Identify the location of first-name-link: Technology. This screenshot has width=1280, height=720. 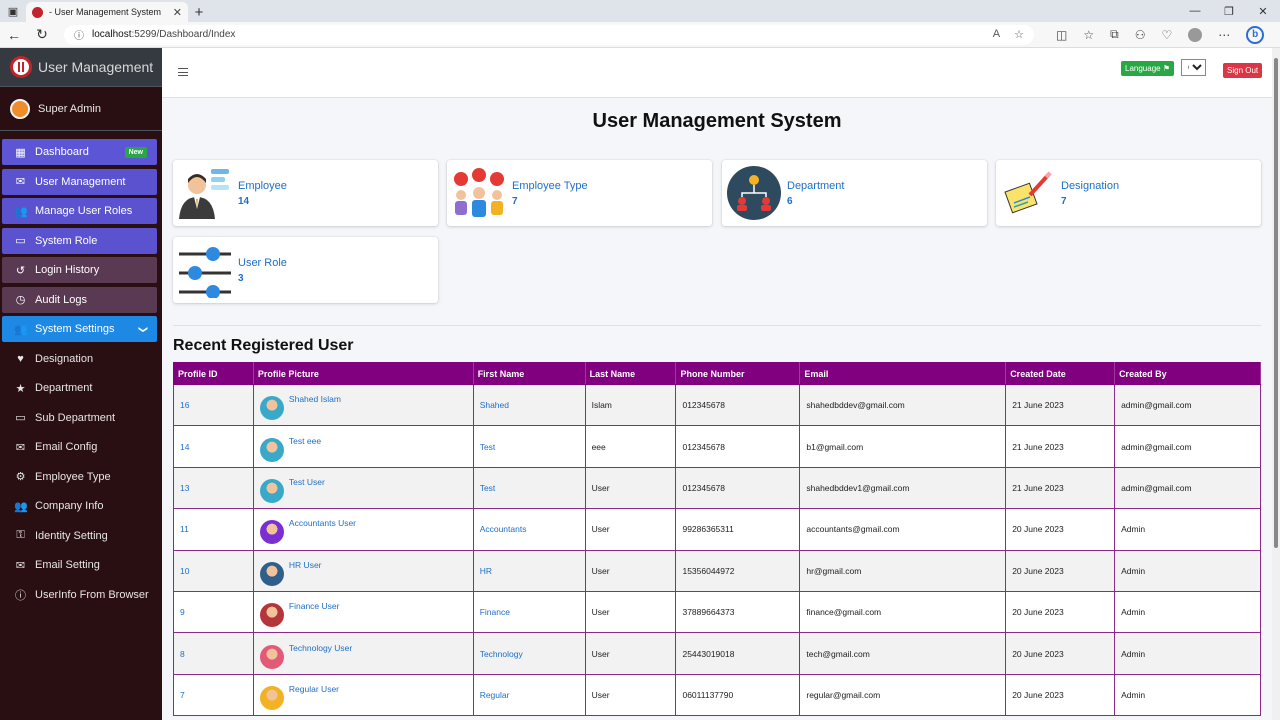
(529, 653).